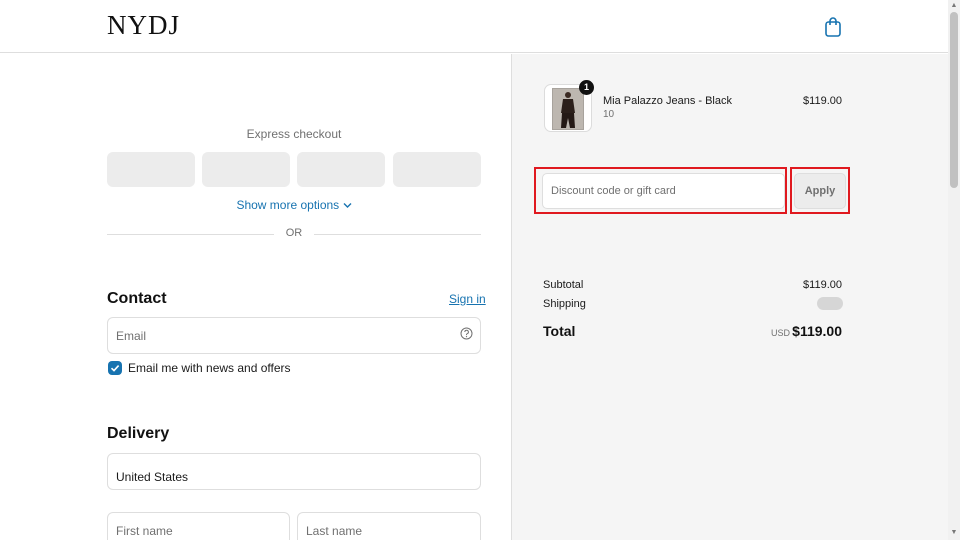 This screenshot has width=960, height=540. Describe the element at coordinates (467, 299) in the screenshot. I see `sign-in-link: Sign in` at that location.